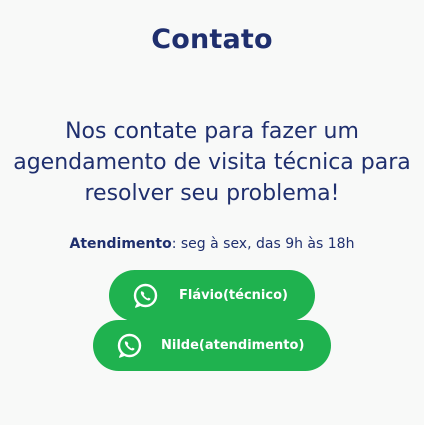  I want to click on page-title: Contato, so click(212, 39).